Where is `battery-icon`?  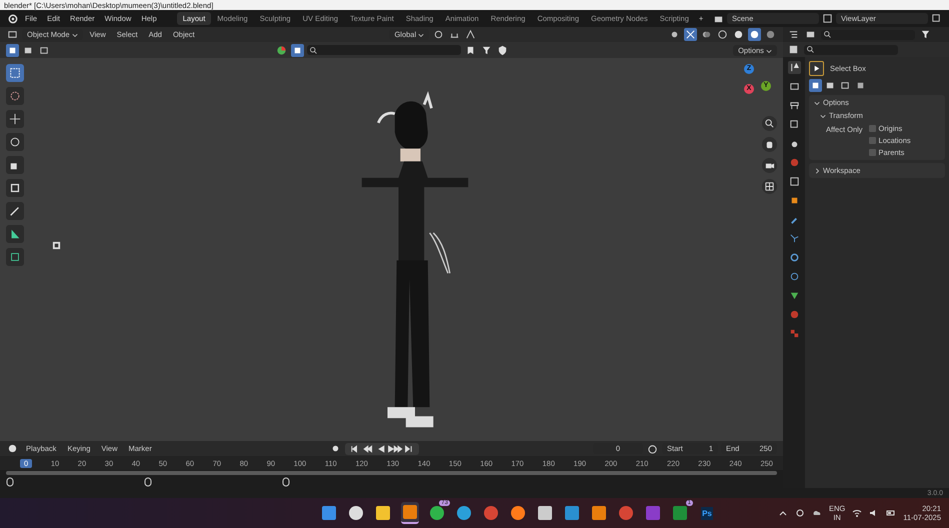 battery-icon is located at coordinates (891, 513).